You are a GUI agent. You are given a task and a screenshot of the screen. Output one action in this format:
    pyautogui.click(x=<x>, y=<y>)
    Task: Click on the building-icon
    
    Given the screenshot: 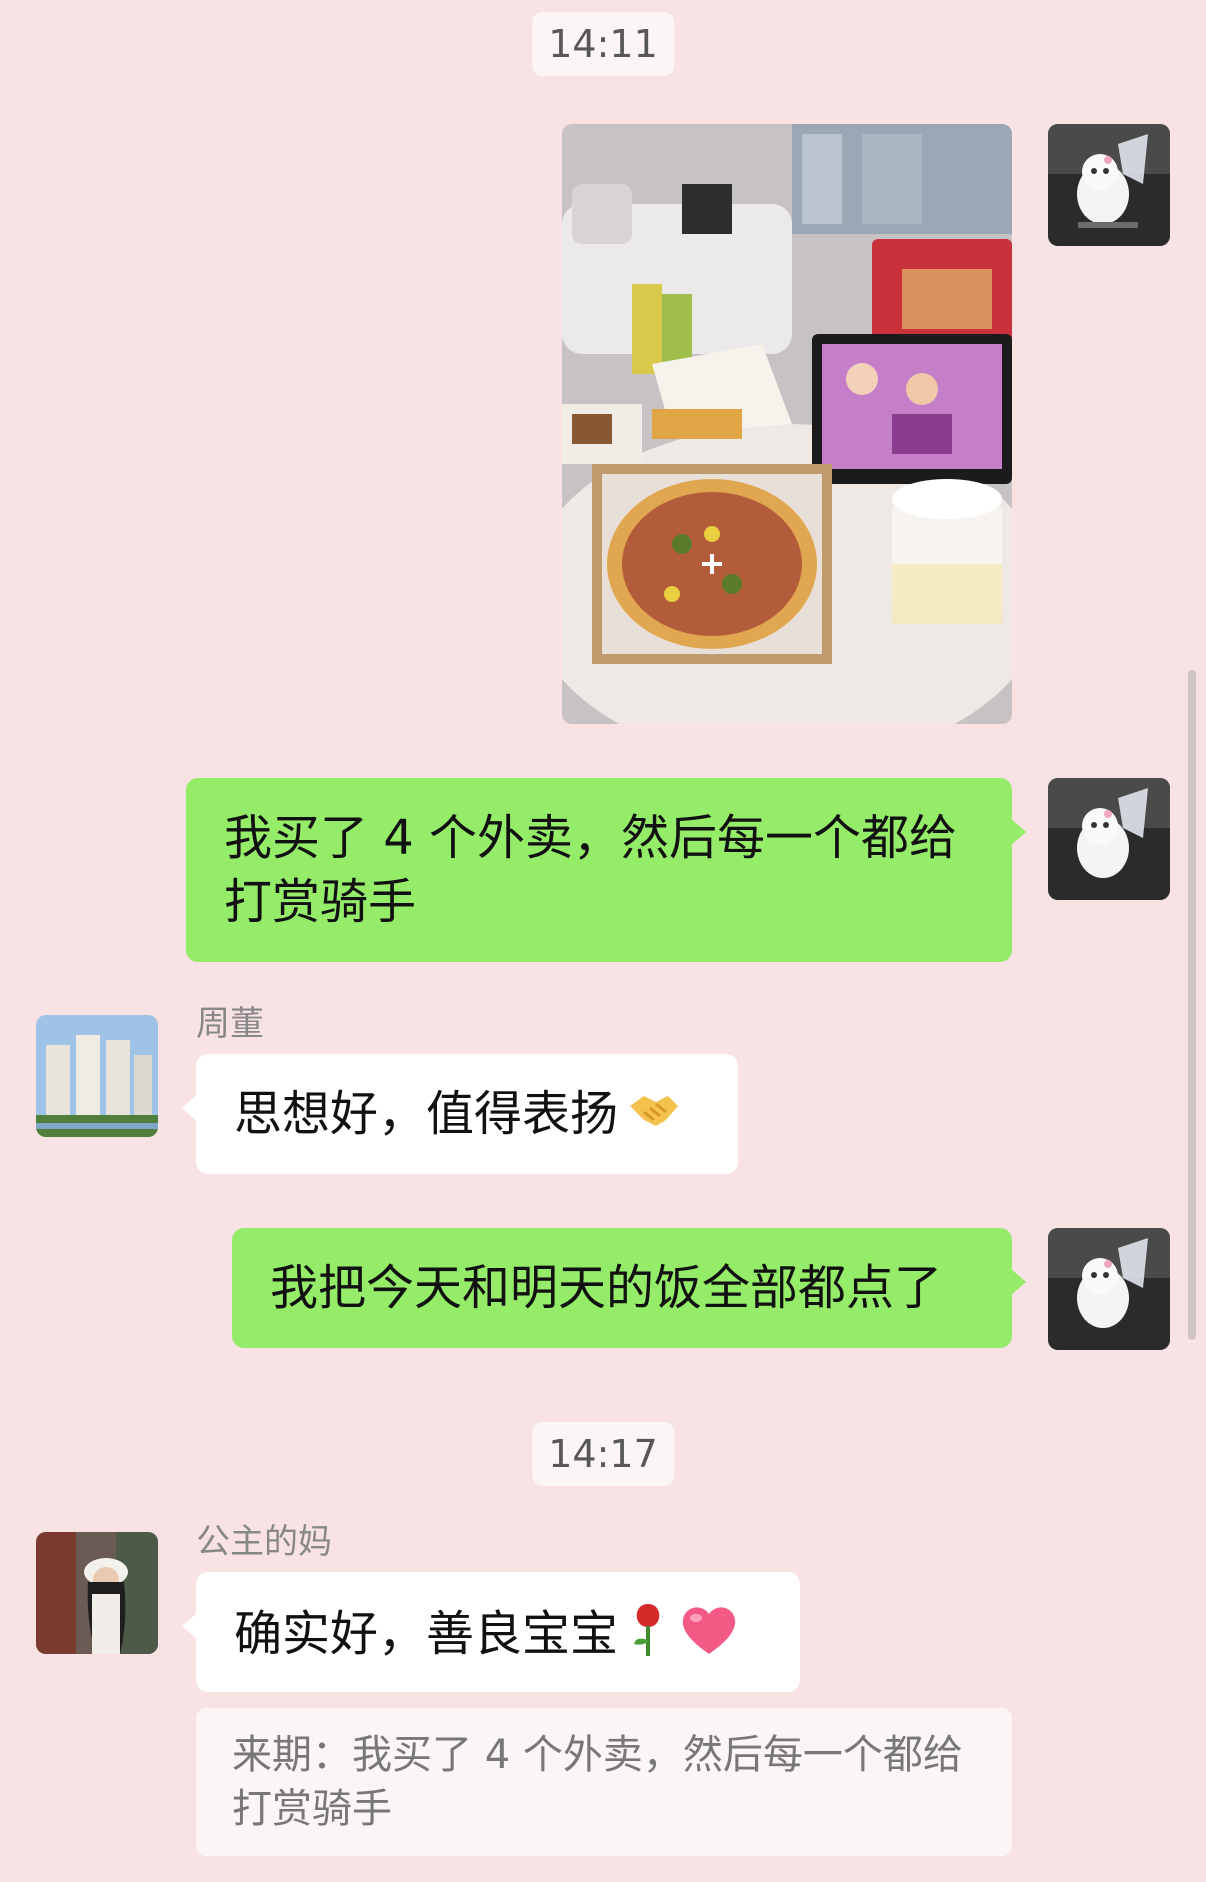 What is the action you would take?
    pyautogui.click(x=97, y=1076)
    